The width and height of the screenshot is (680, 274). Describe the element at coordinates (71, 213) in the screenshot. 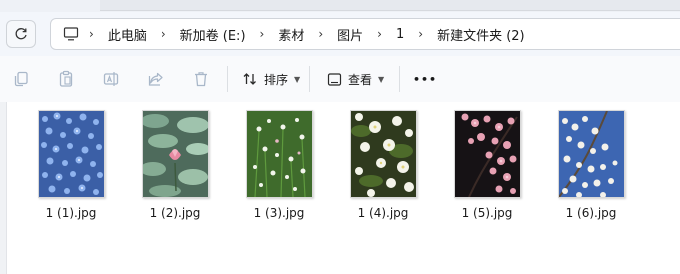

I see `file-name: 1 (1).jpg` at that location.